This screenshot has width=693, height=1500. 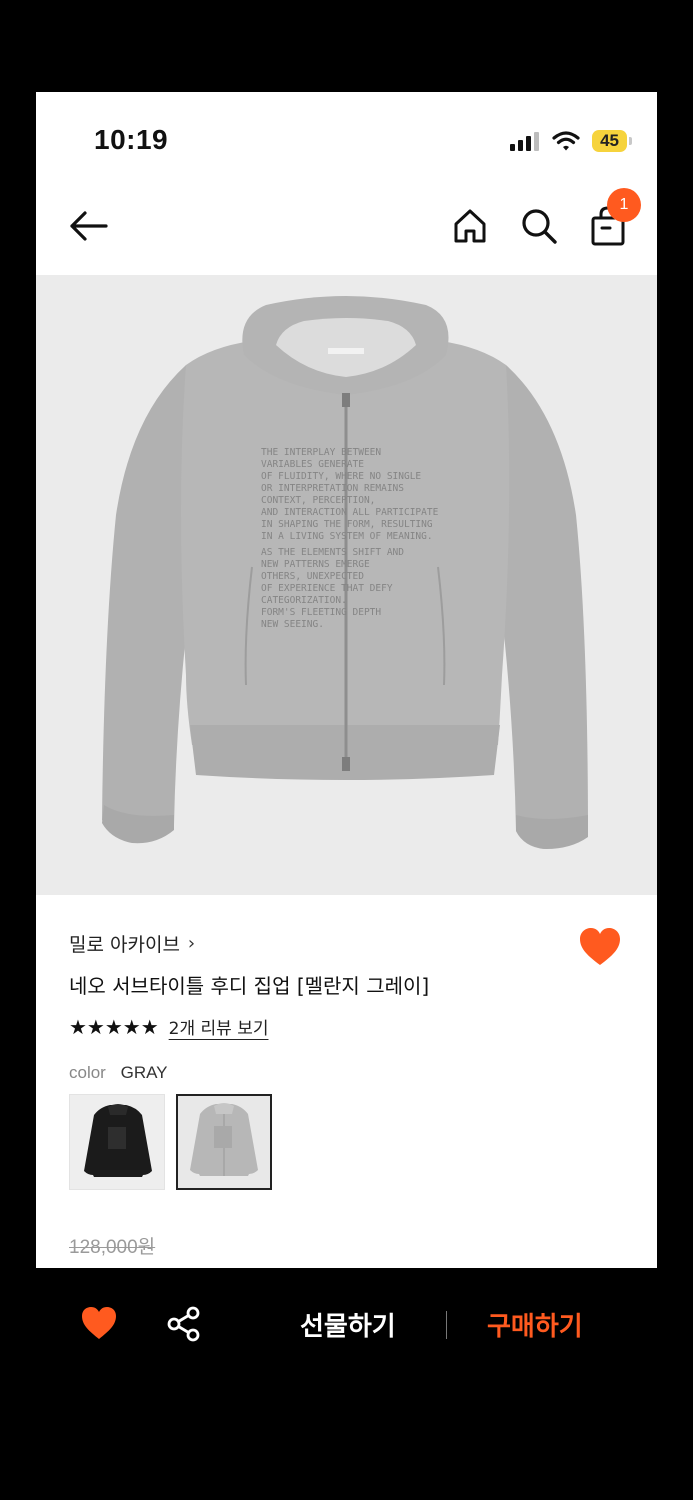 What do you see at coordinates (630, 141) in the screenshot?
I see `battery-cap` at bounding box center [630, 141].